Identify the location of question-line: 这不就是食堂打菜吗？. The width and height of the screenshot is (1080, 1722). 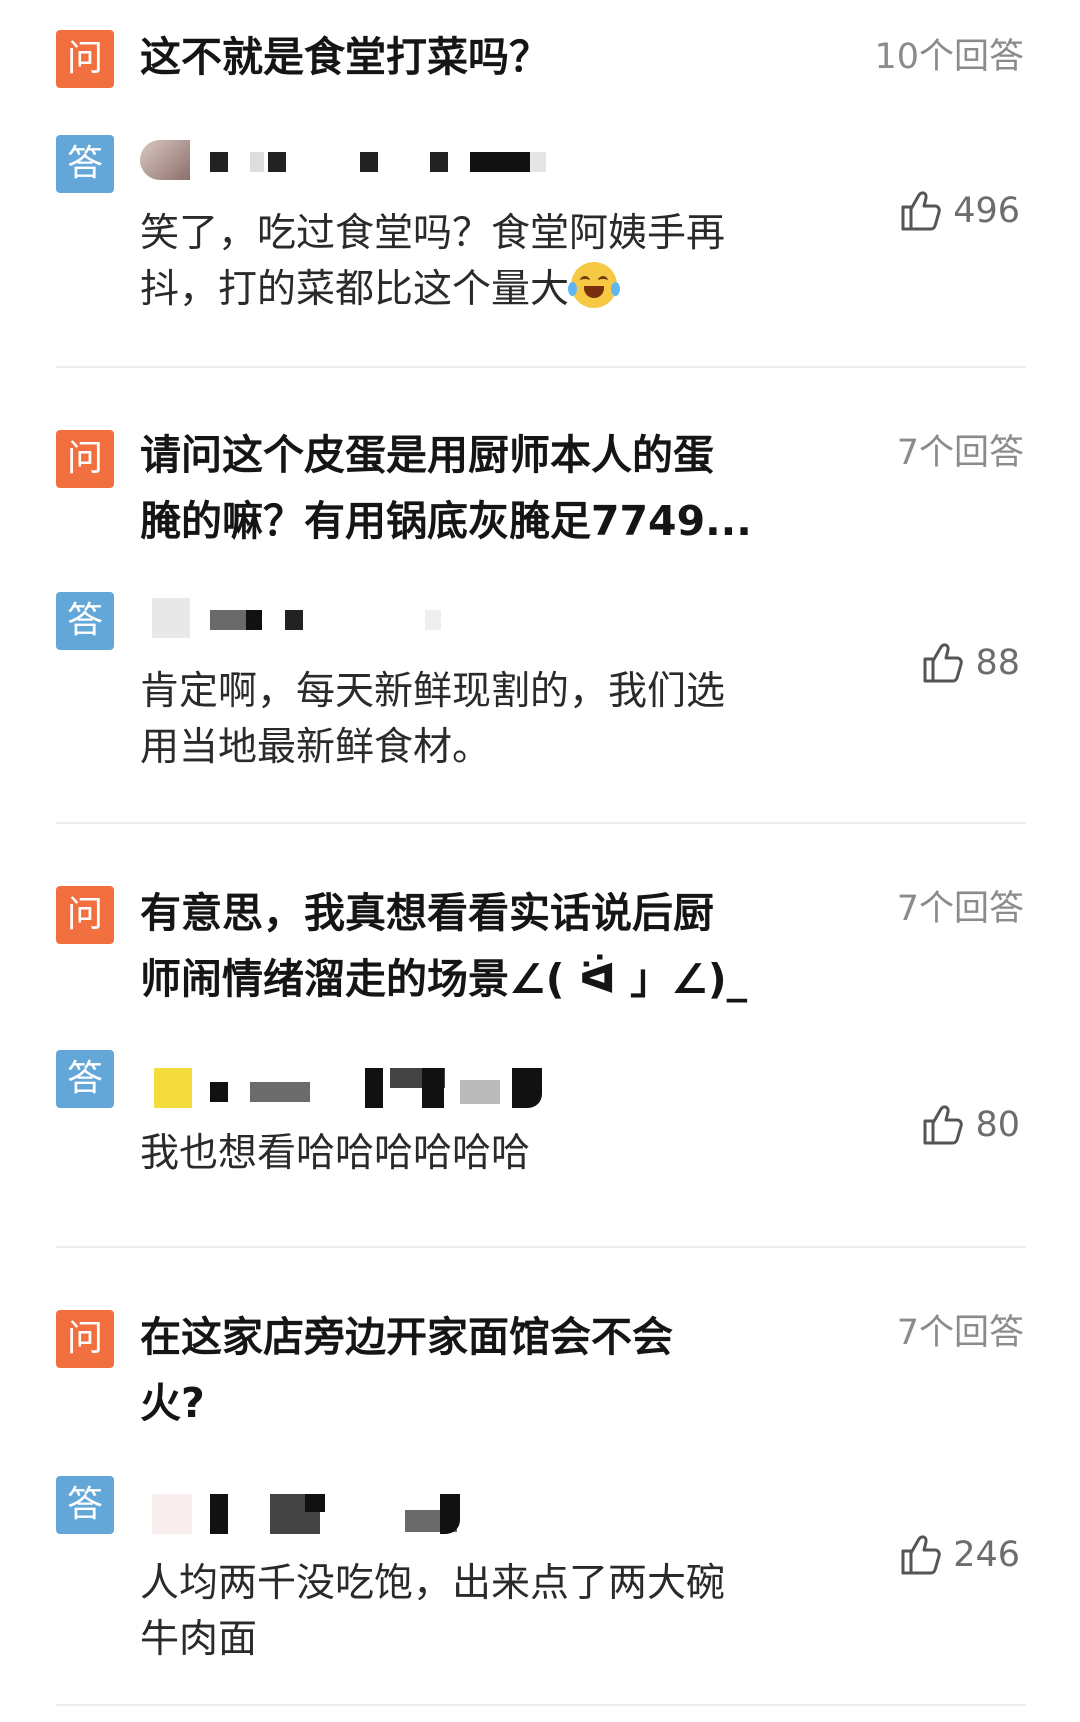
(345, 57).